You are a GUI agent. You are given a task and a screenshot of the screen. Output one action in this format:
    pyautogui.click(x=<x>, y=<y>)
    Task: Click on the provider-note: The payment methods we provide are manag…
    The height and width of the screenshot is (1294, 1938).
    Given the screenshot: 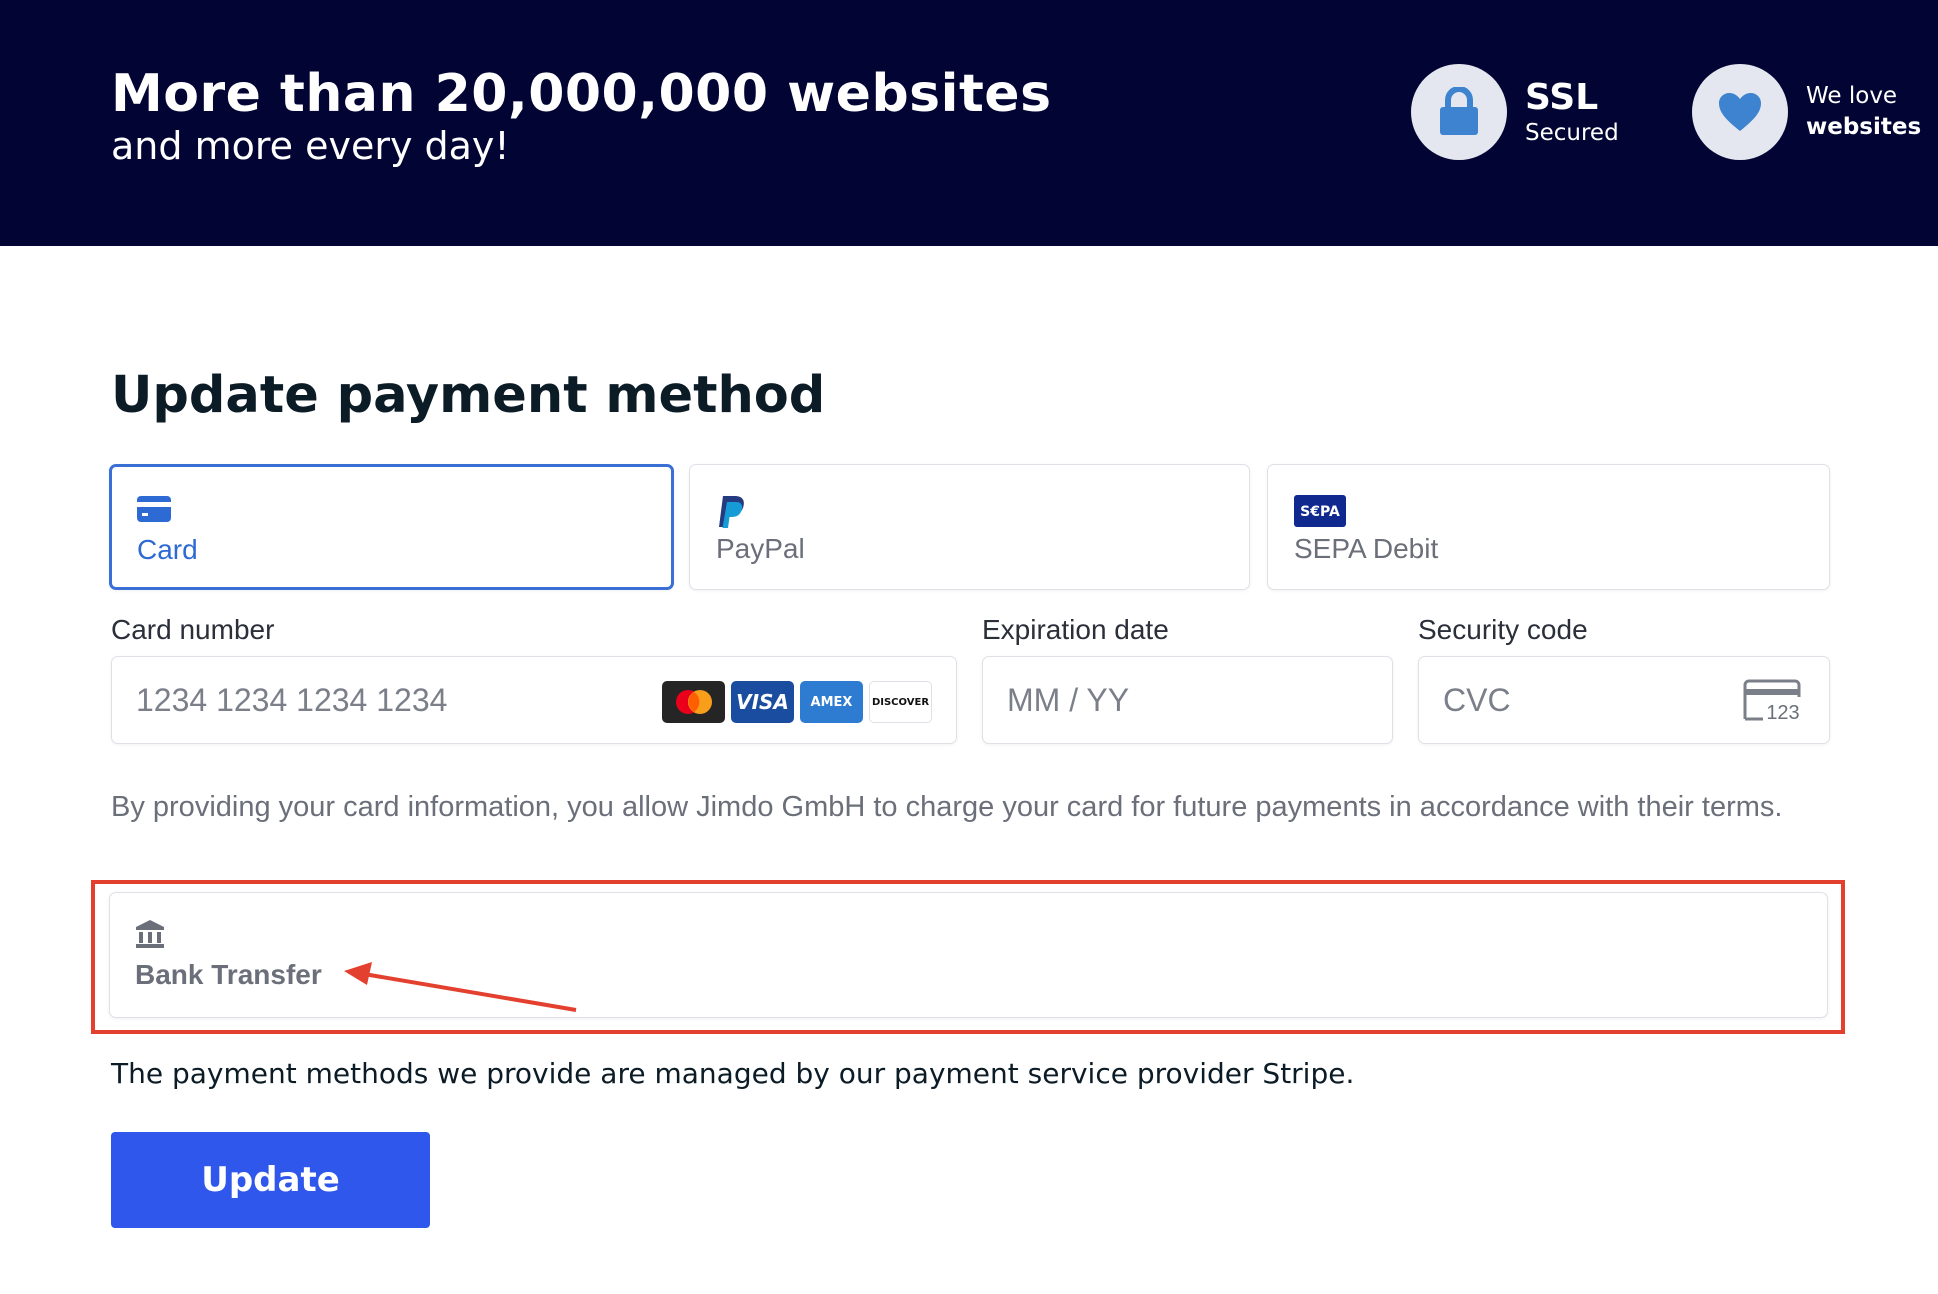 What is the action you would take?
    pyautogui.click(x=733, y=1073)
    